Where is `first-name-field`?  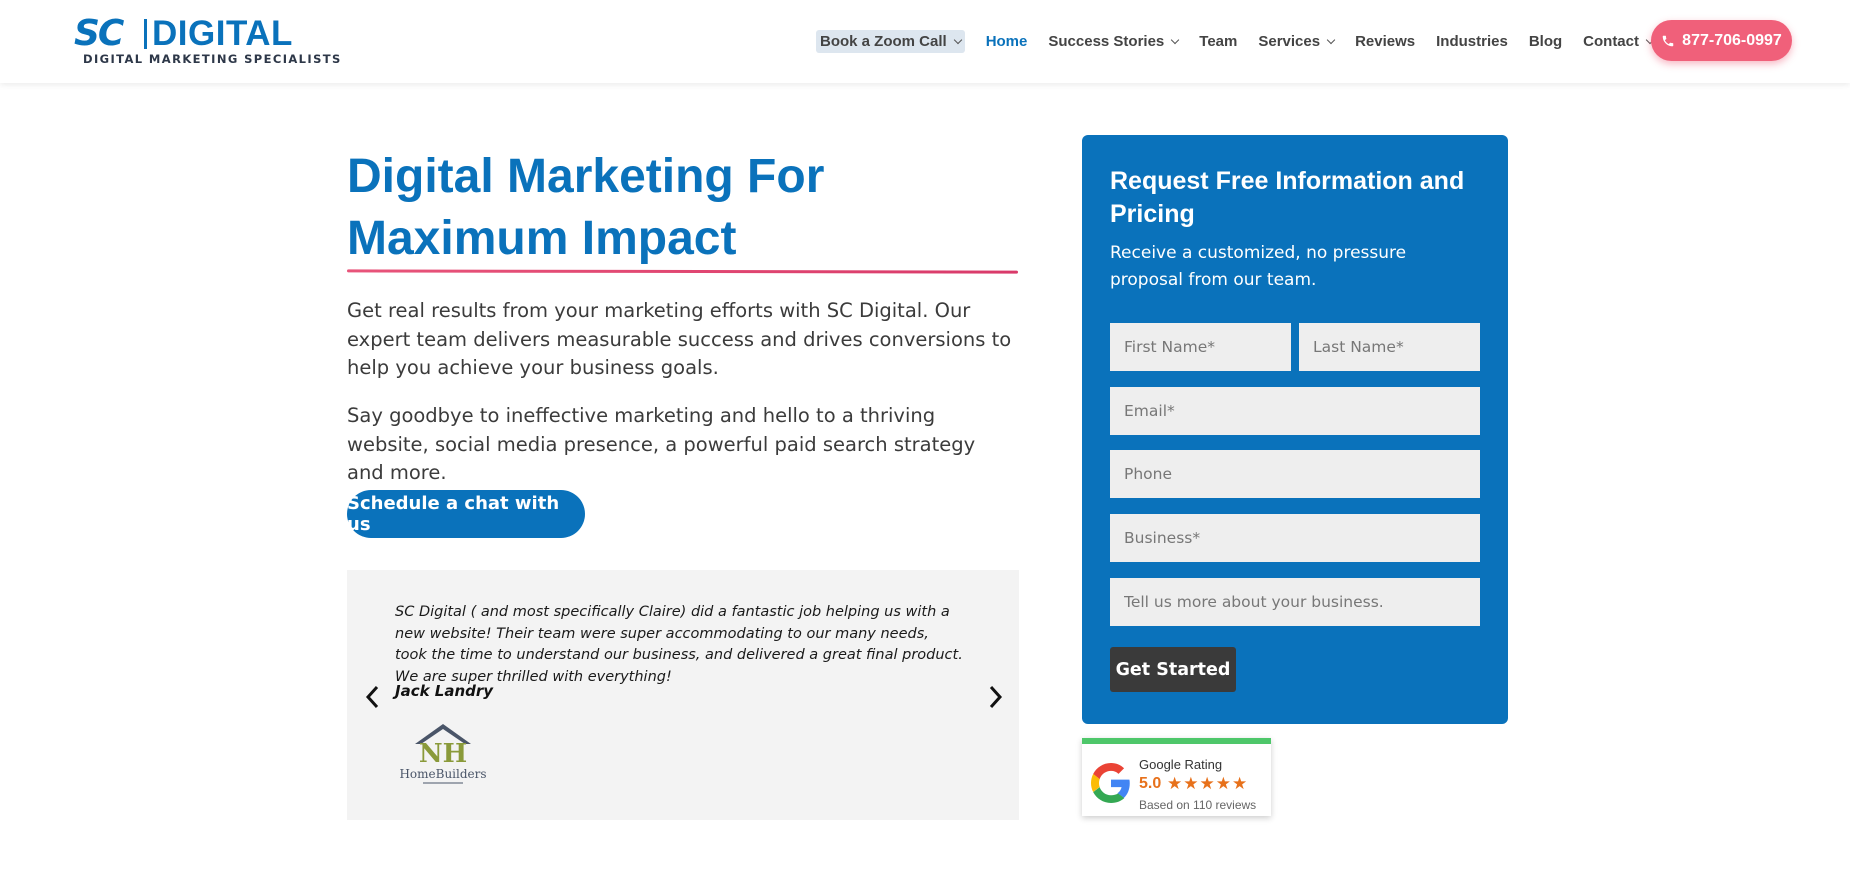
first-name-field is located at coordinates (1200, 347).